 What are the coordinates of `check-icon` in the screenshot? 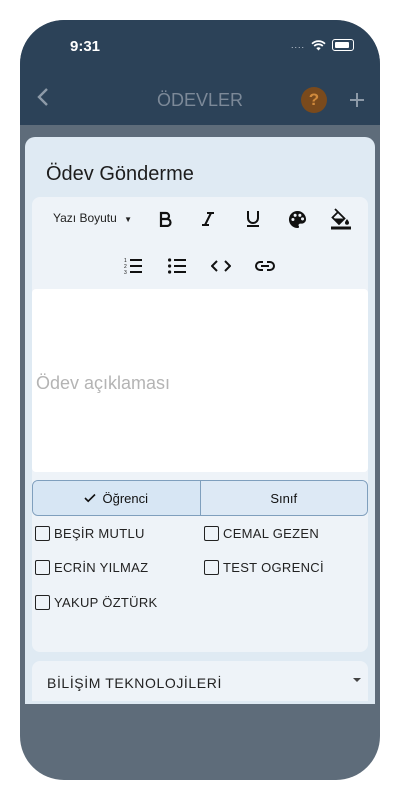 It's located at (90, 498).